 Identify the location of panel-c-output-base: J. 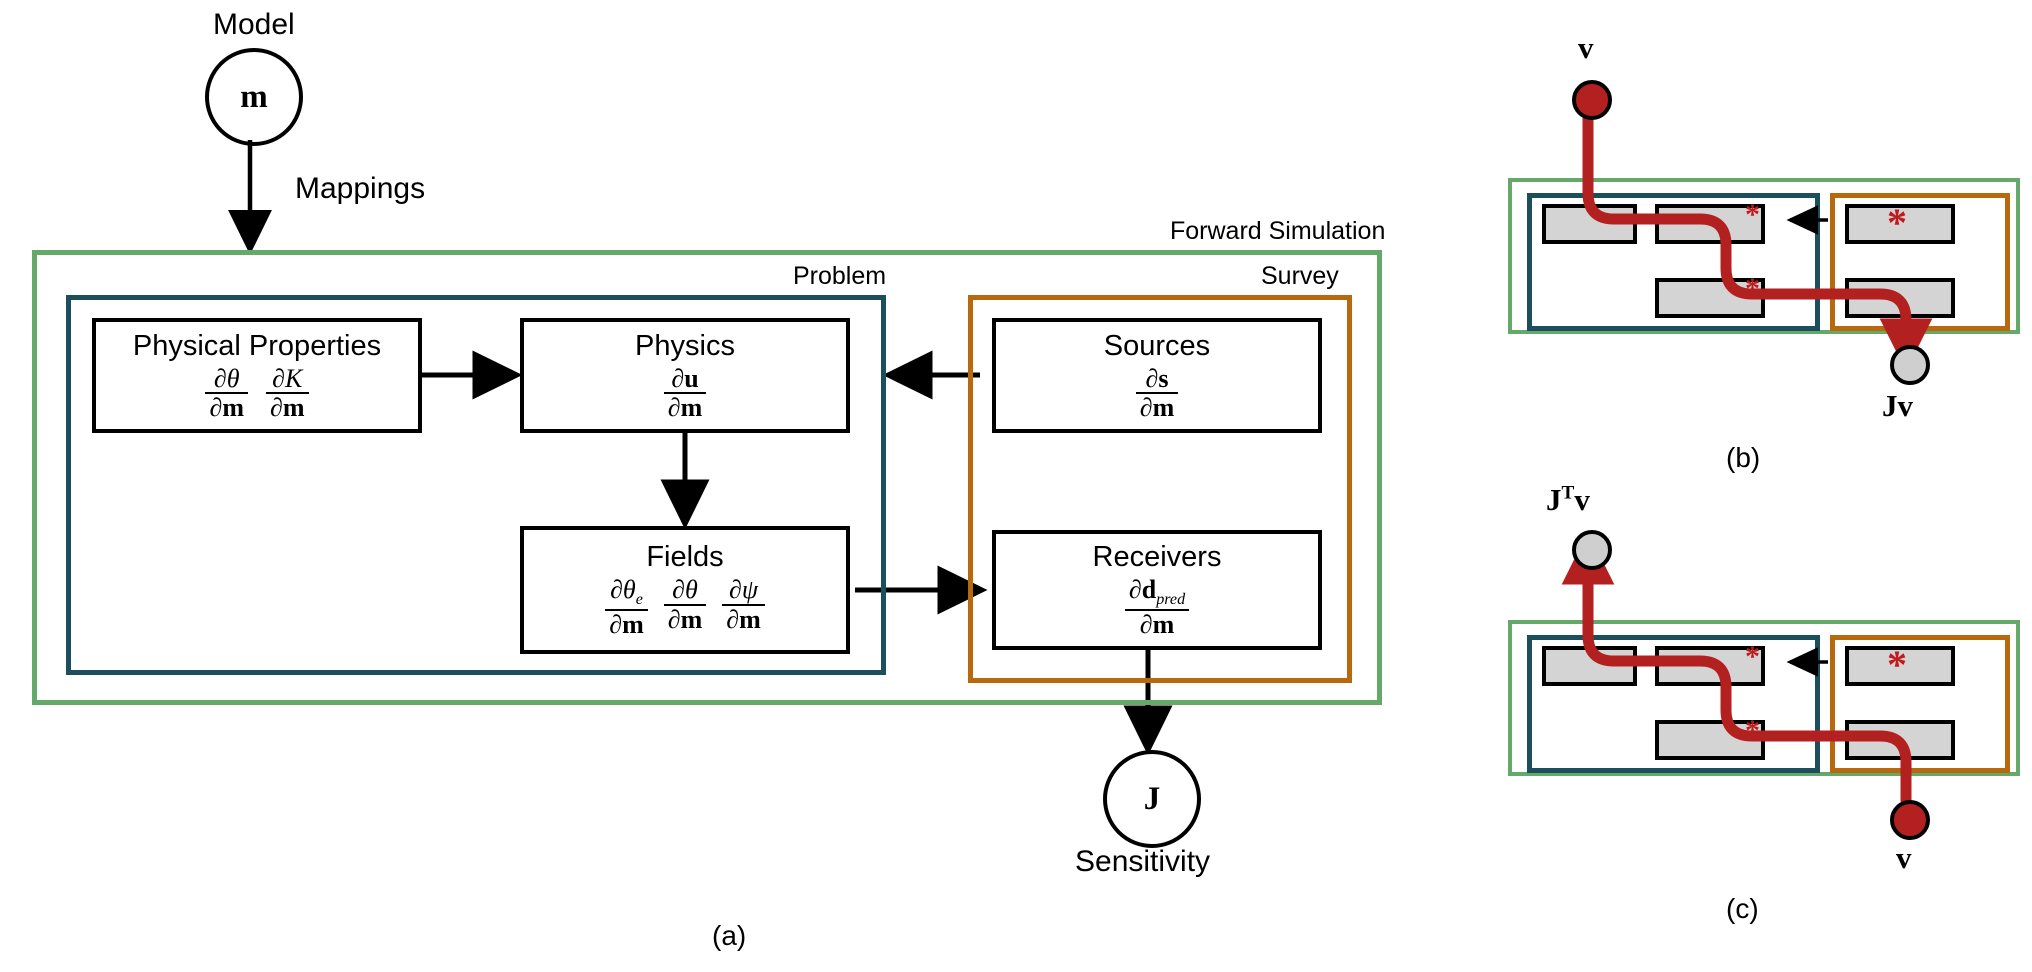
(1554, 499).